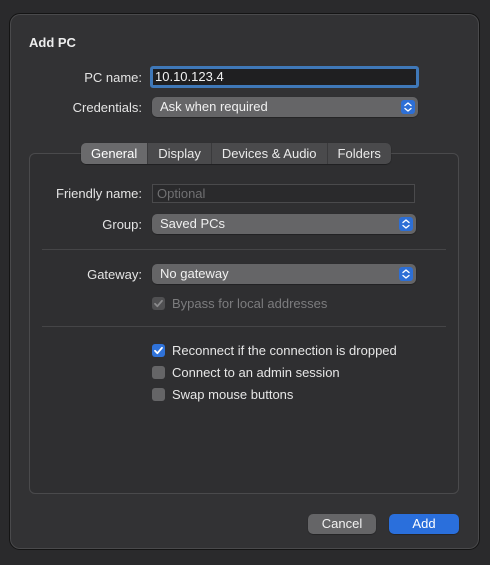 The image size is (490, 565). What do you see at coordinates (158, 394) in the screenshot?
I see `swap-mouse-checkbox` at bounding box center [158, 394].